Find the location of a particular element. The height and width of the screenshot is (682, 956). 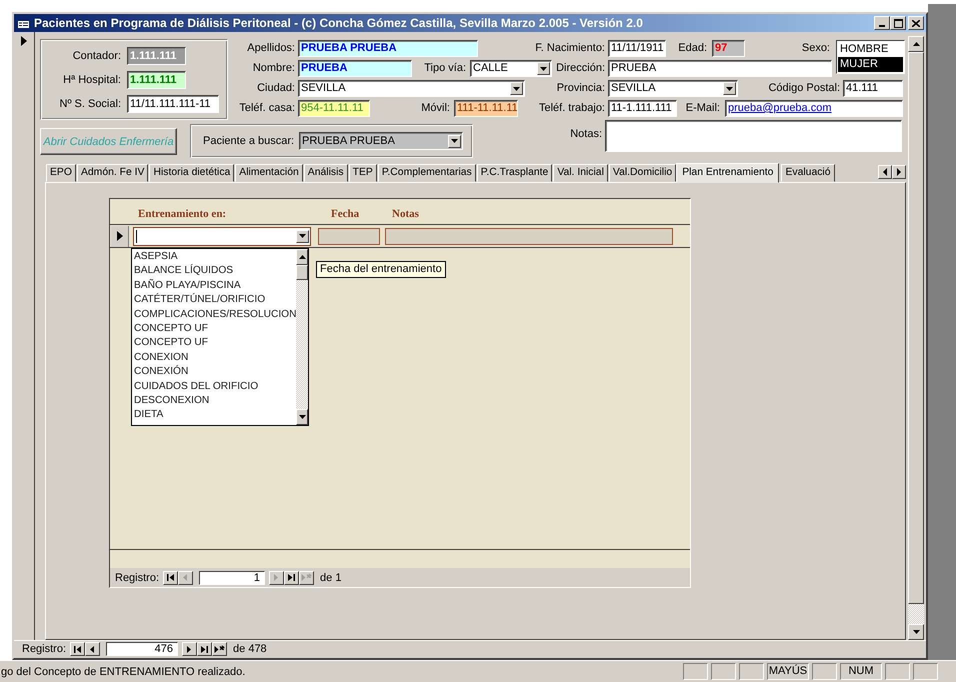

combo-box: CALLE is located at coordinates (511, 68).